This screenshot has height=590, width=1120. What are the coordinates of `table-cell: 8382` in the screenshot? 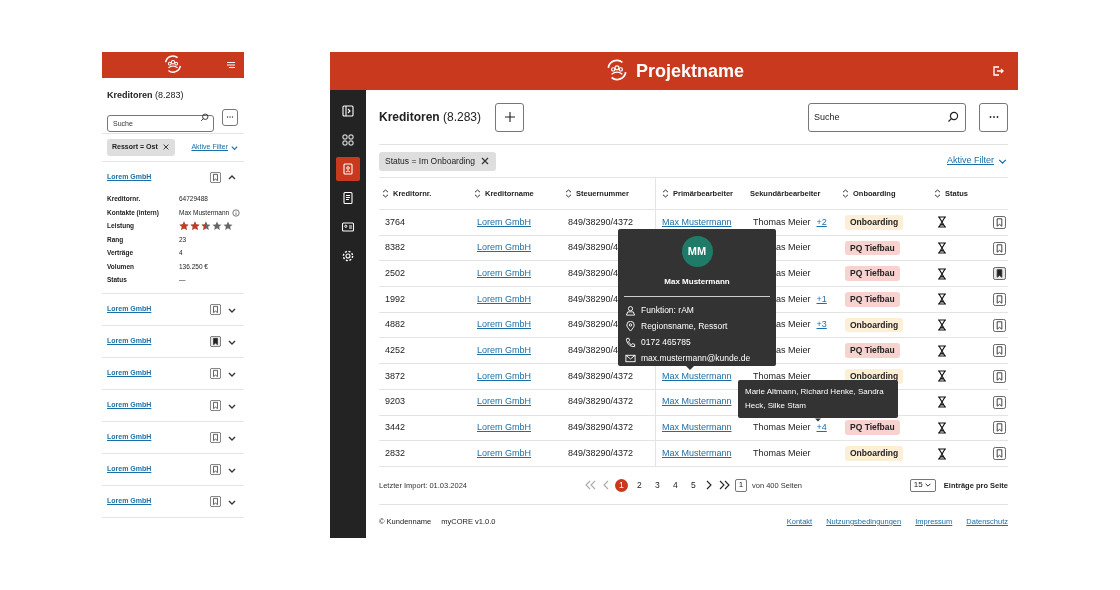 It's located at (395, 247).